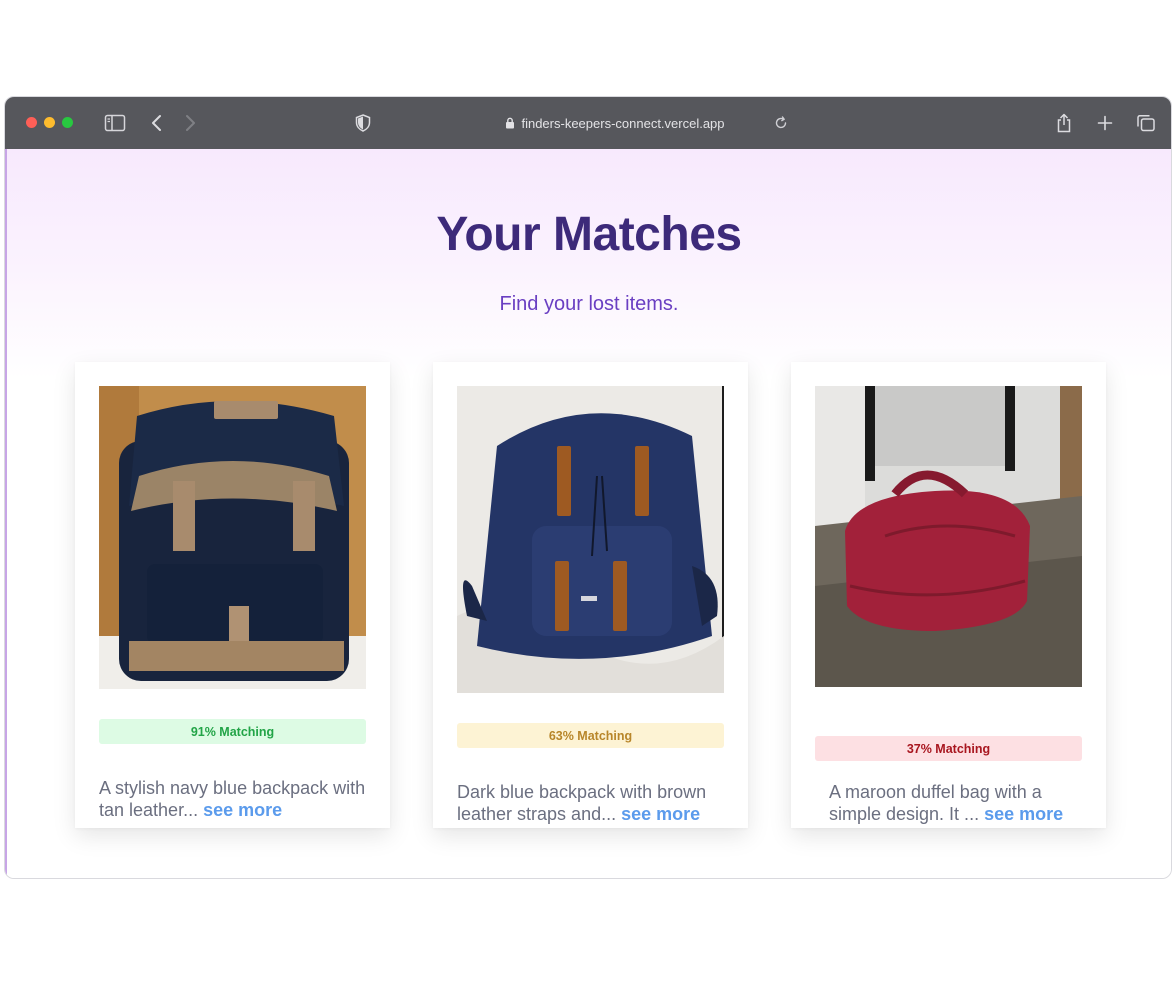 The image size is (1176, 998). What do you see at coordinates (157, 123) in the screenshot?
I see `back-icon` at bounding box center [157, 123].